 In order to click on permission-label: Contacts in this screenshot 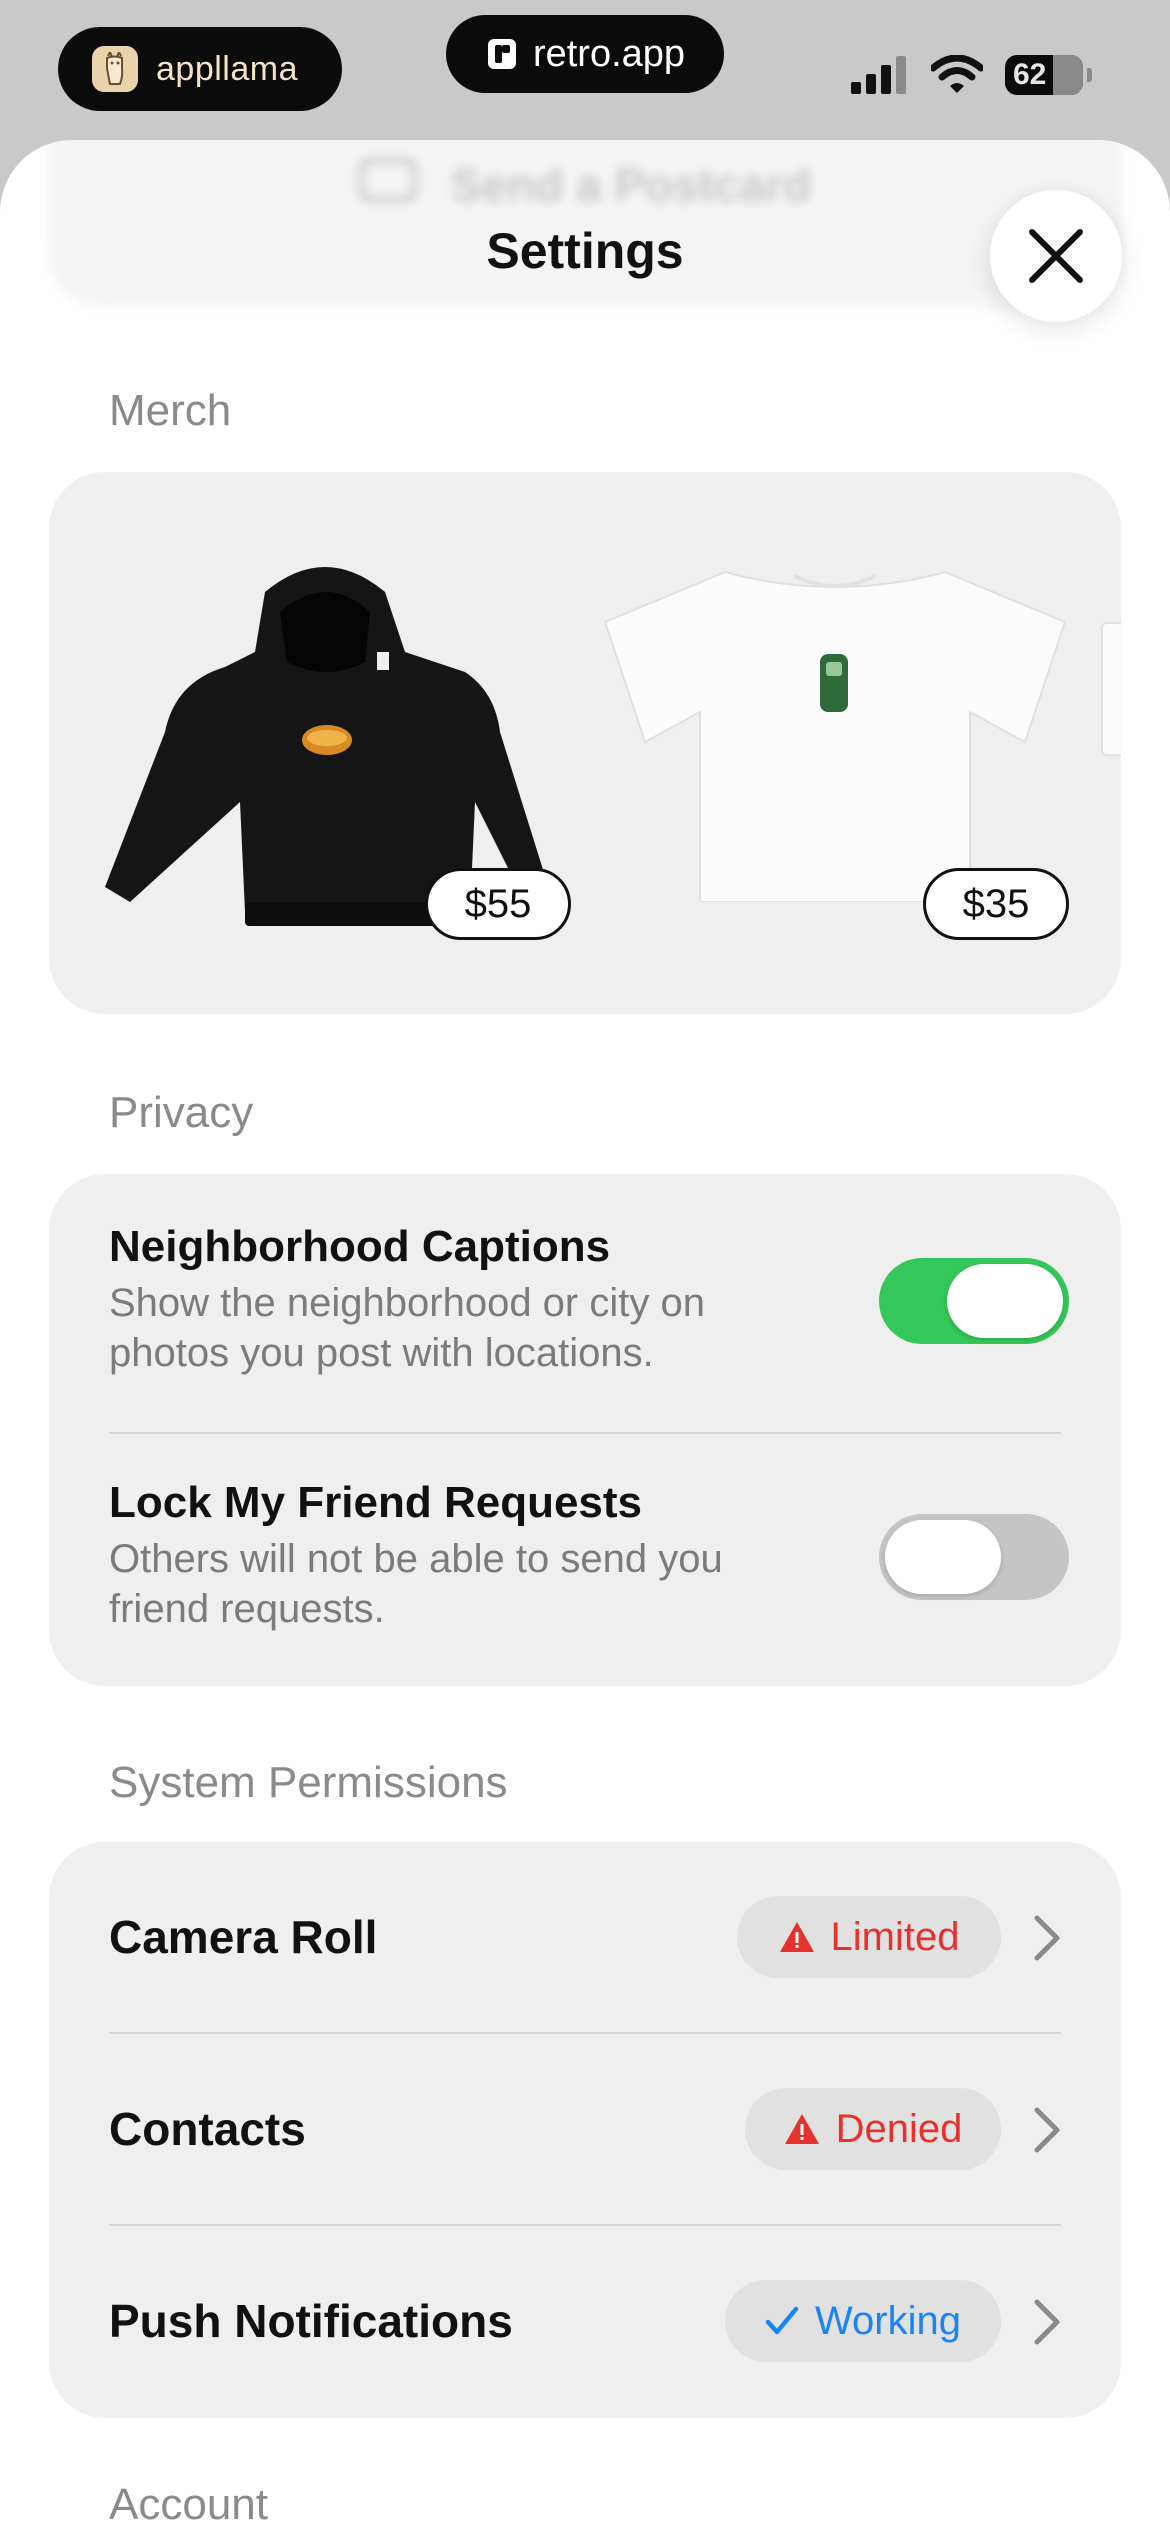, I will do `click(207, 2129)`.